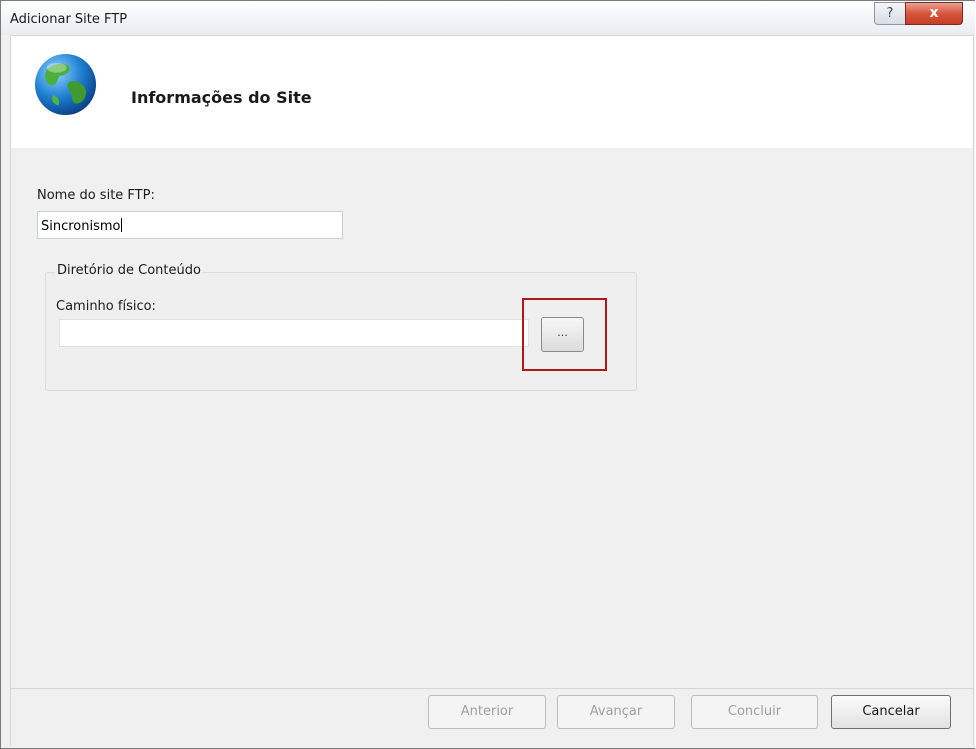  What do you see at coordinates (487, 712) in the screenshot?
I see `previous-button: Anterior` at bounding box center [487, 712].